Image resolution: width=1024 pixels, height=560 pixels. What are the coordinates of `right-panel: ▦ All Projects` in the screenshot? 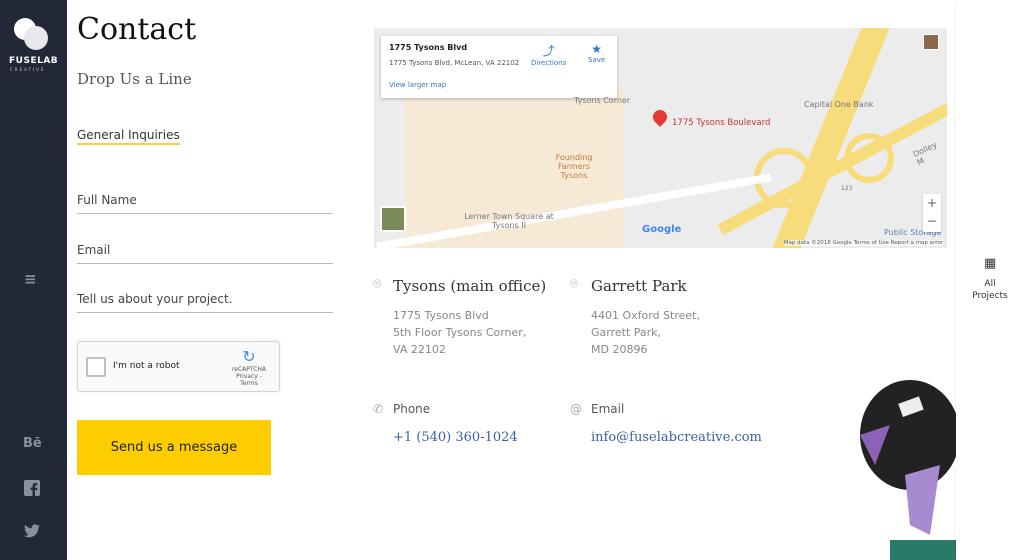 It's located at (990, 280).